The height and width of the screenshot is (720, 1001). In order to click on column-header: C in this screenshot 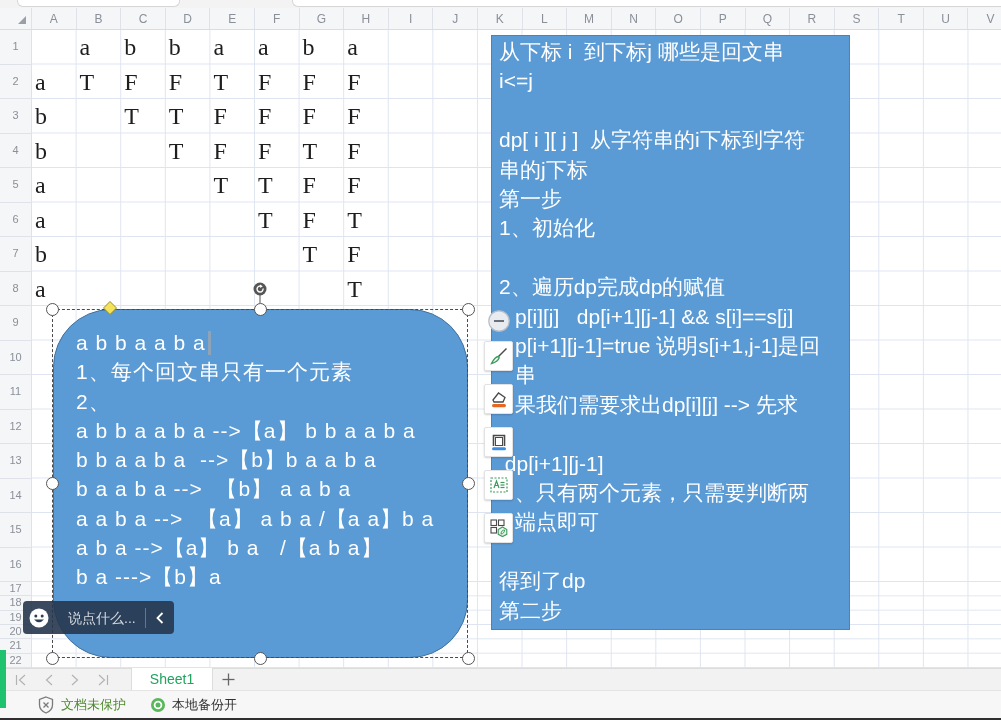, I will do `click(143, 18)`.